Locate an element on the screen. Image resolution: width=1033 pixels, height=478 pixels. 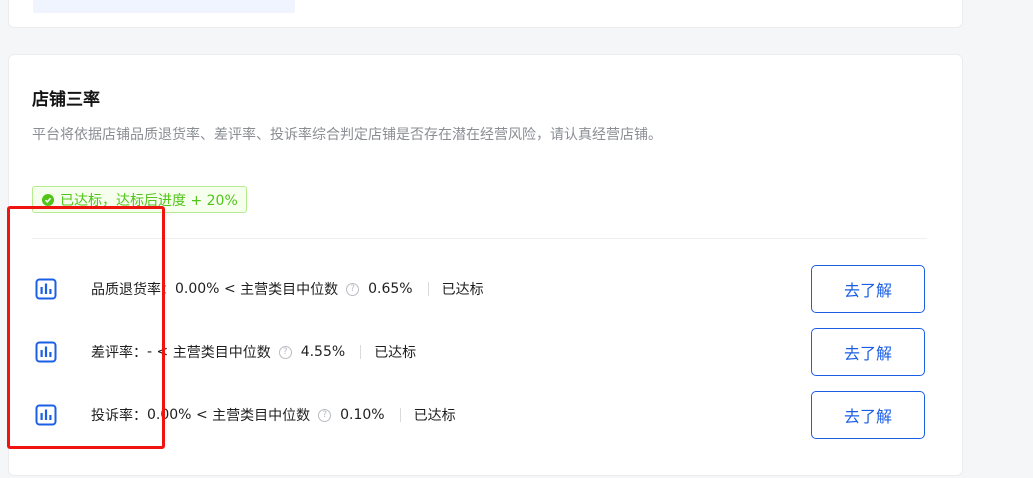
benchmark-value: 4.55% is located at coordinates (323, 352).